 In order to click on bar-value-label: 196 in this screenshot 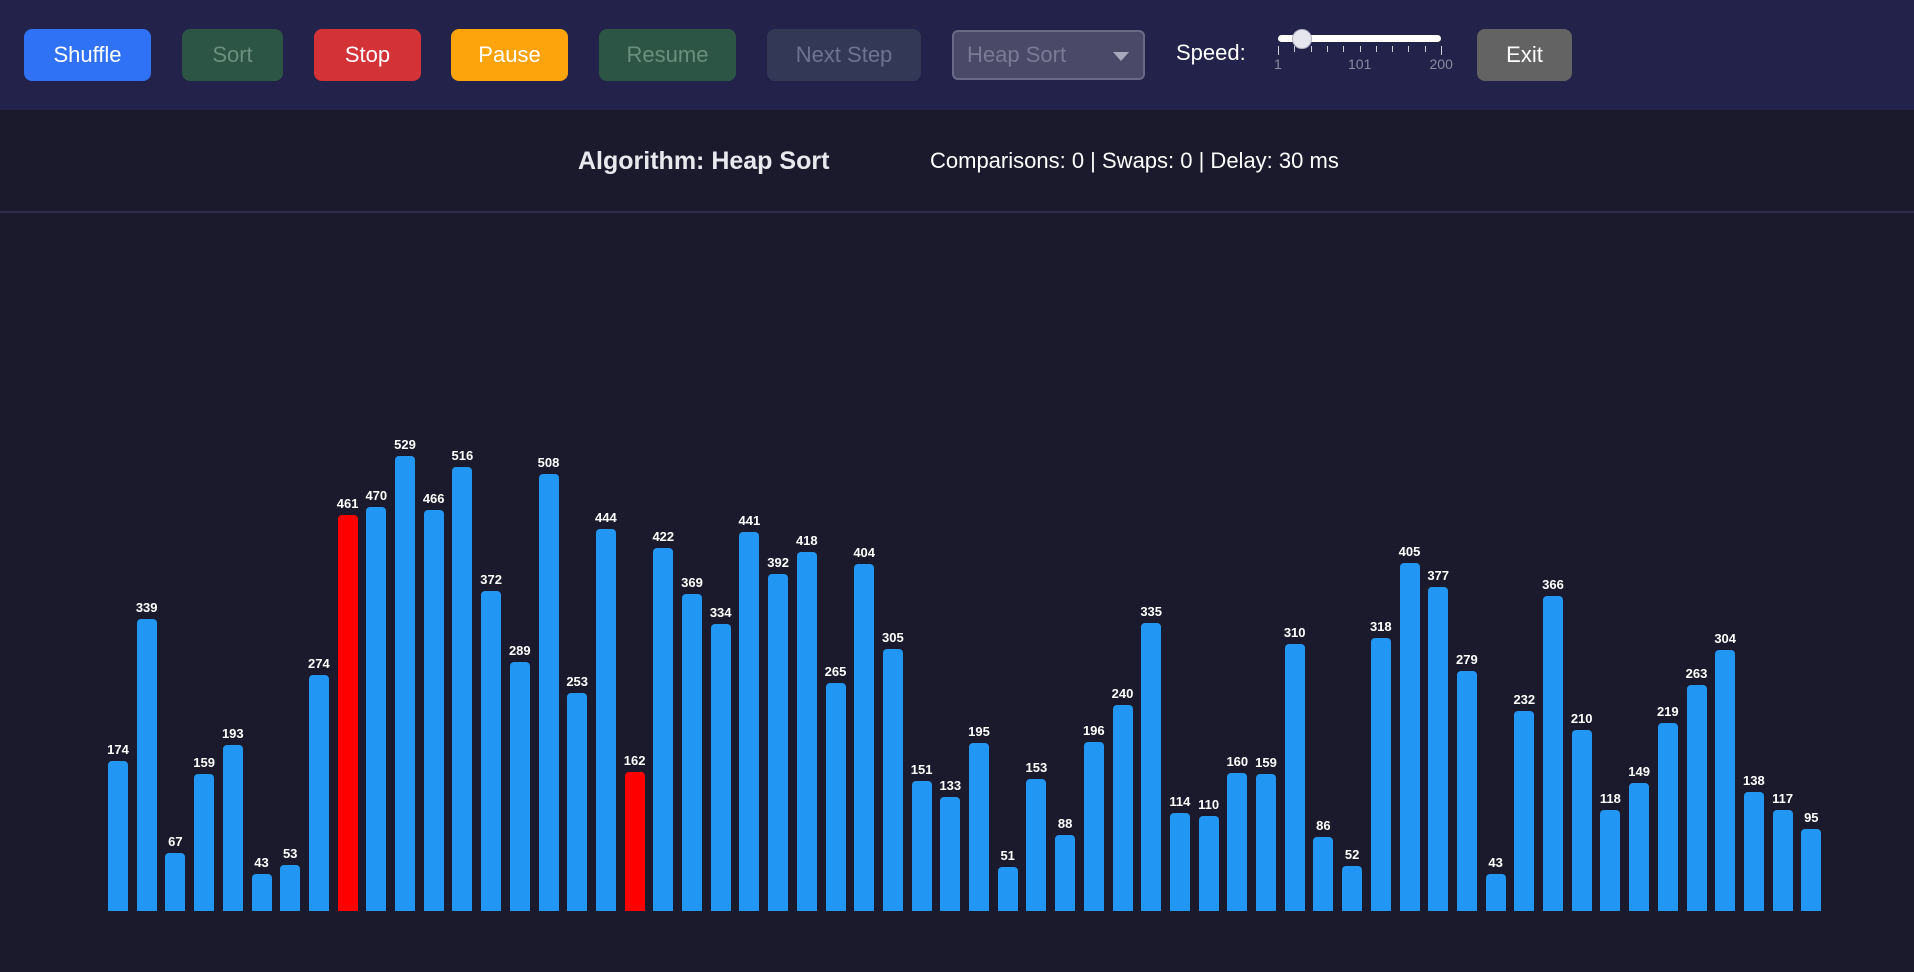, I will do `click(1093, 731)`.